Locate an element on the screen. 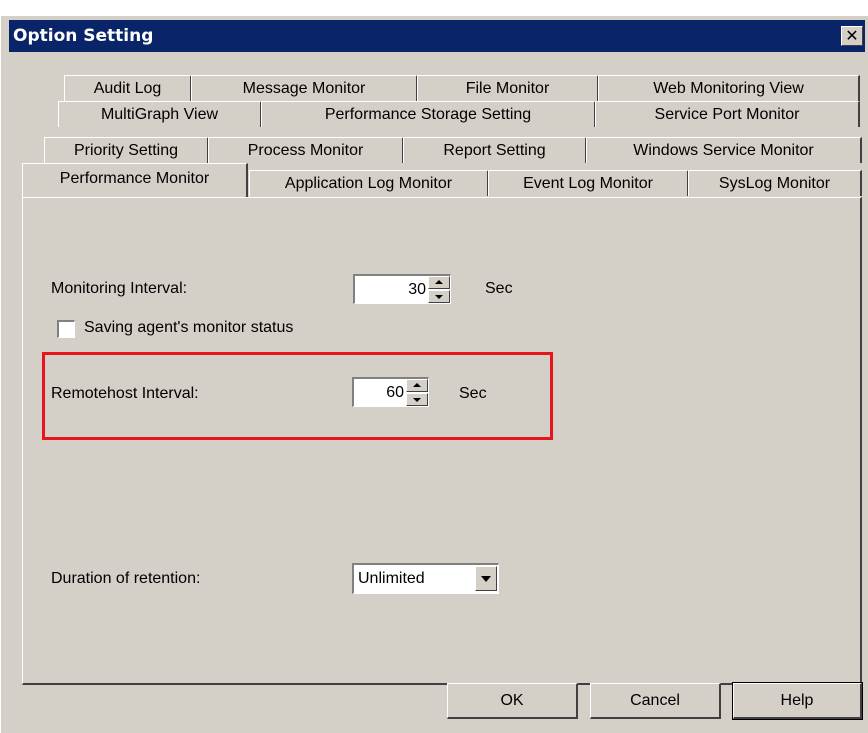  monitoring-interval-value: 30 is located at coordinates (417, 289).